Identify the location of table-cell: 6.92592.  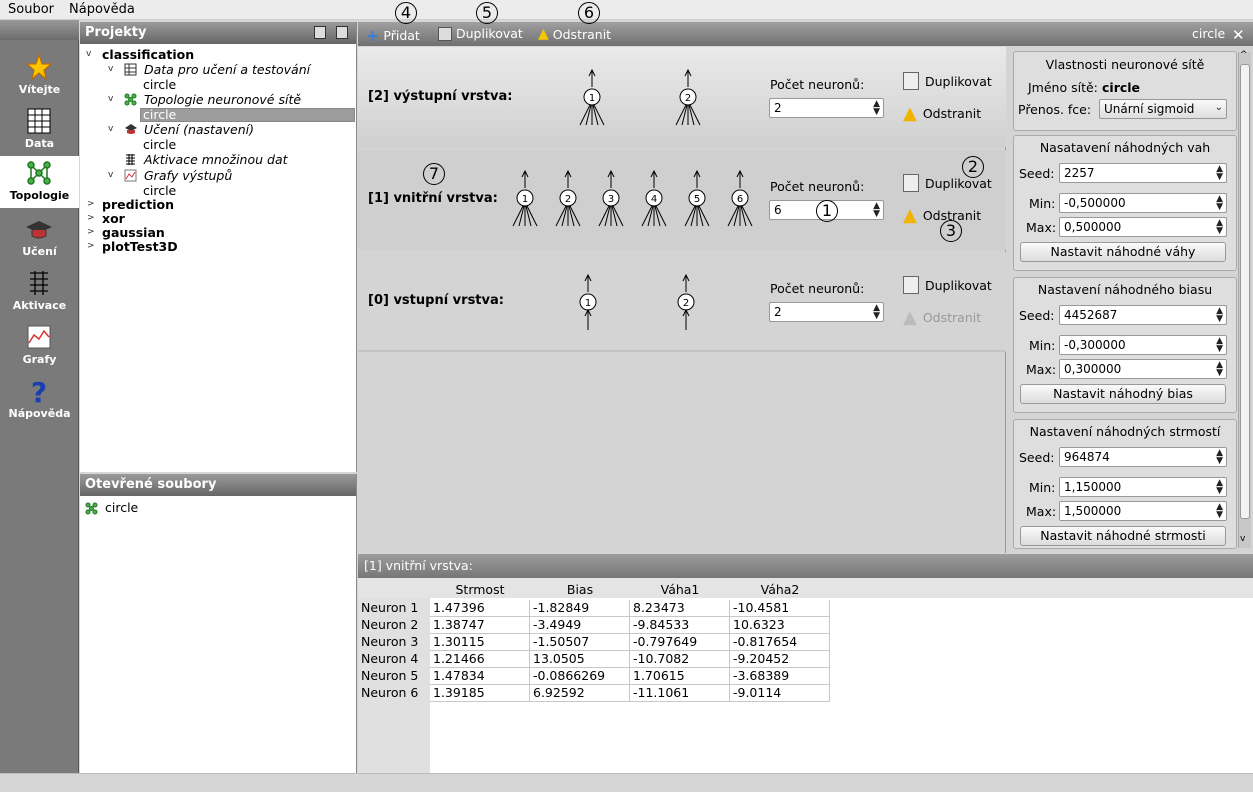
(580, 693).